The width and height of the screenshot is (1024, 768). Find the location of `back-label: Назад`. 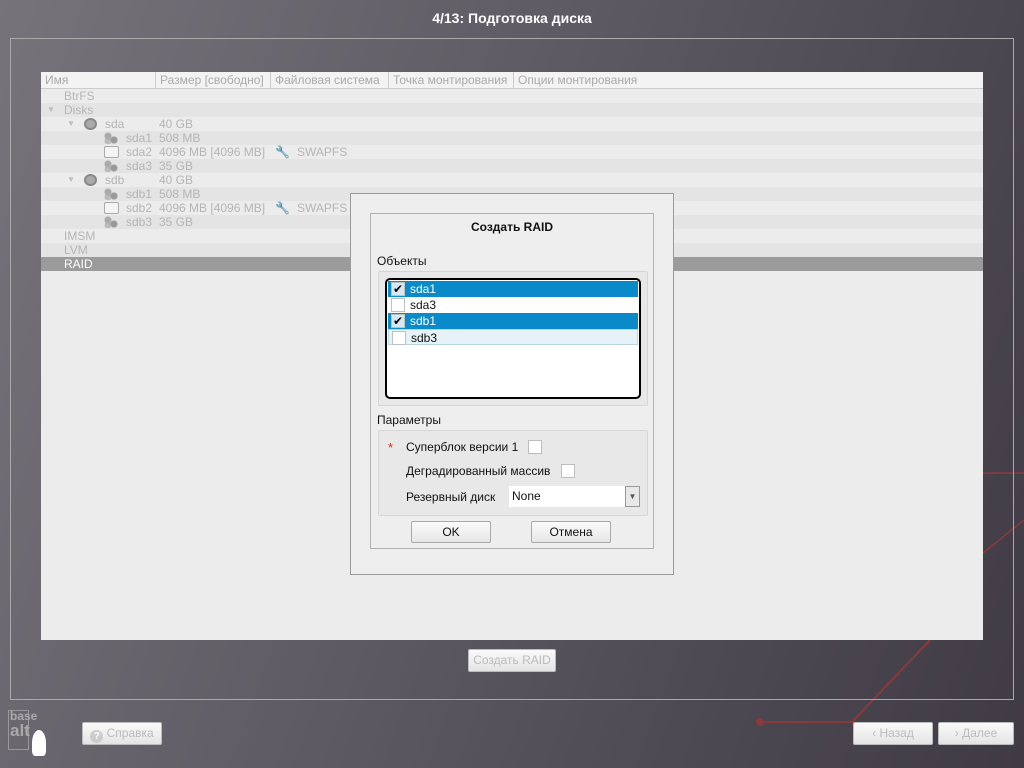

back-label: Назад is located at coordinates (896, 733).